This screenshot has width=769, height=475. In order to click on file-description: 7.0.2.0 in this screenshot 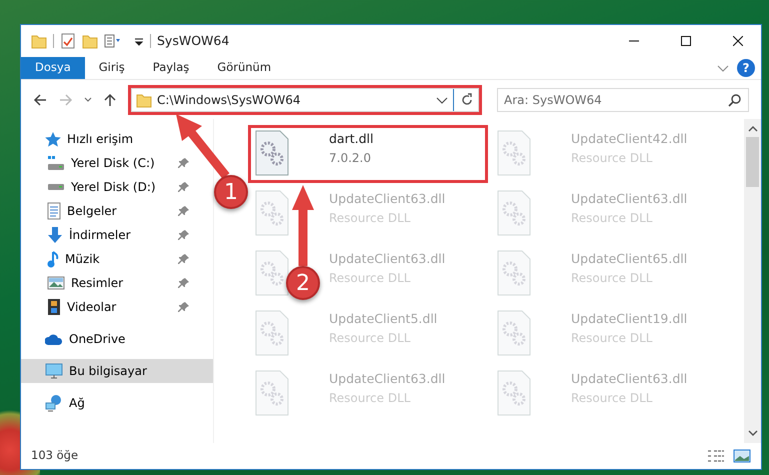, I will do `click(350, 158)`.